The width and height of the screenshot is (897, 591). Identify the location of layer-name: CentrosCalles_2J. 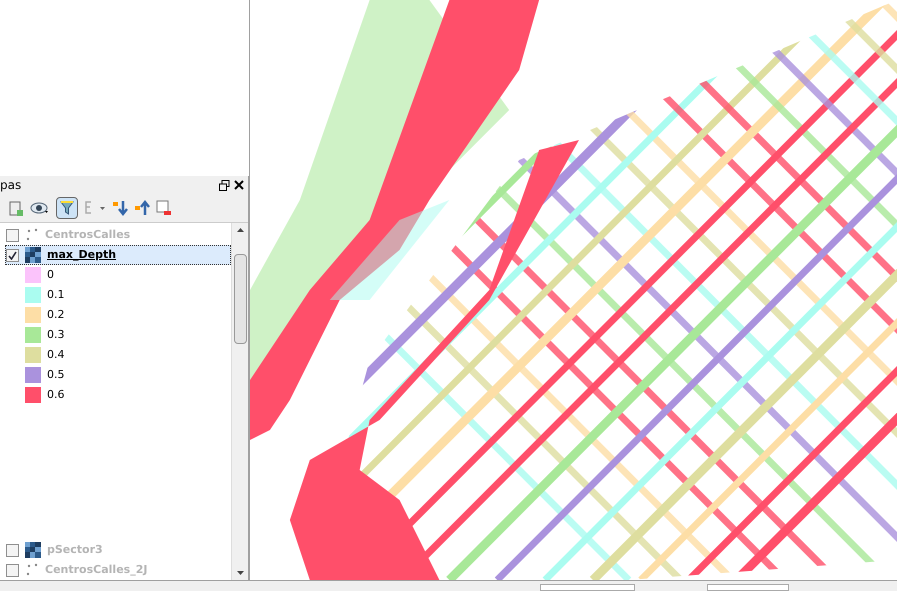
(96, 570).